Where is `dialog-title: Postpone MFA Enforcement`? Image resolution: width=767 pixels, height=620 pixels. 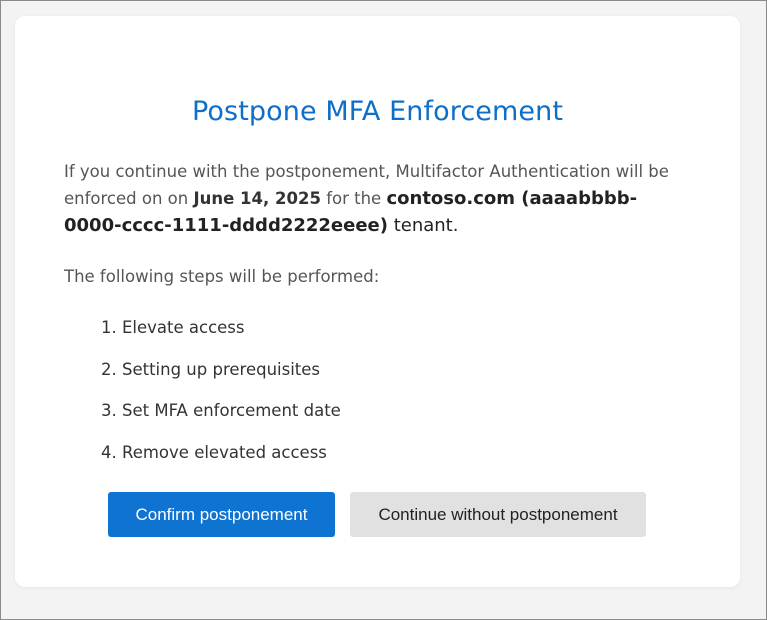
dialog-title: Postpone MFA Enforcement is located at coordinates (377, 111).